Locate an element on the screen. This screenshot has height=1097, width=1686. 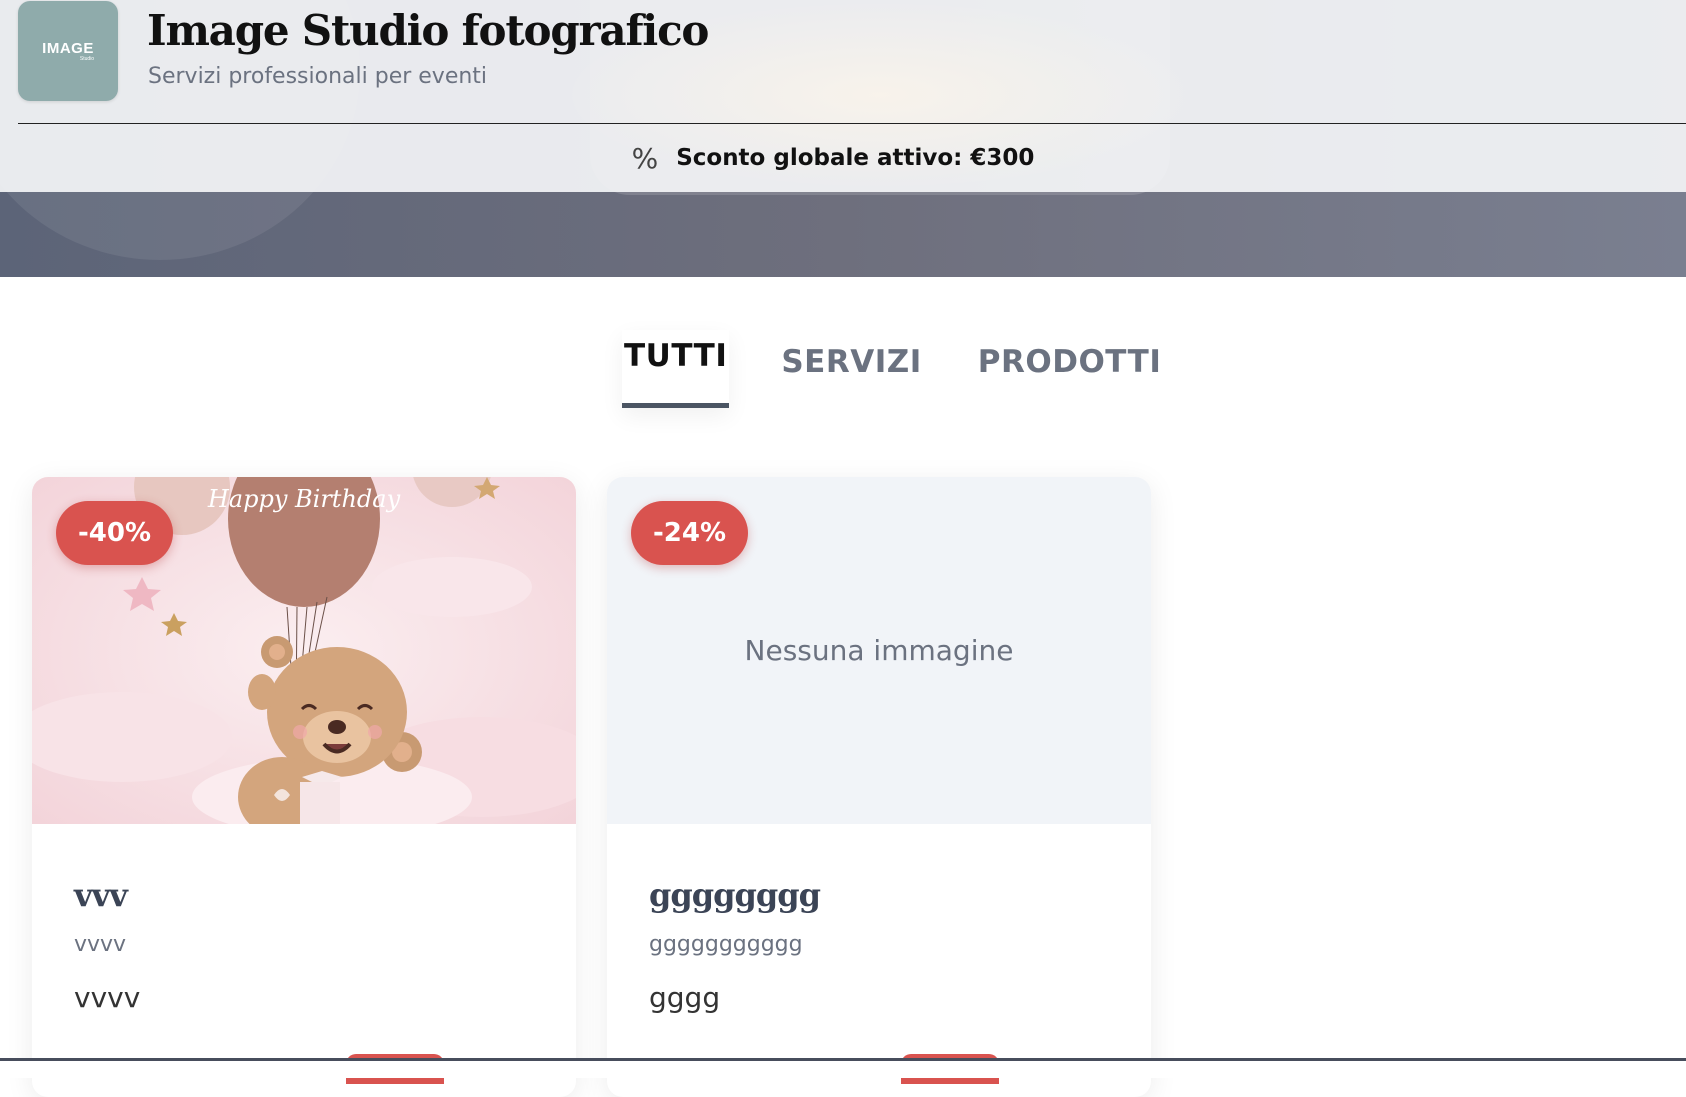
logo-text: IMAGE is located at coordinates (68, 48).